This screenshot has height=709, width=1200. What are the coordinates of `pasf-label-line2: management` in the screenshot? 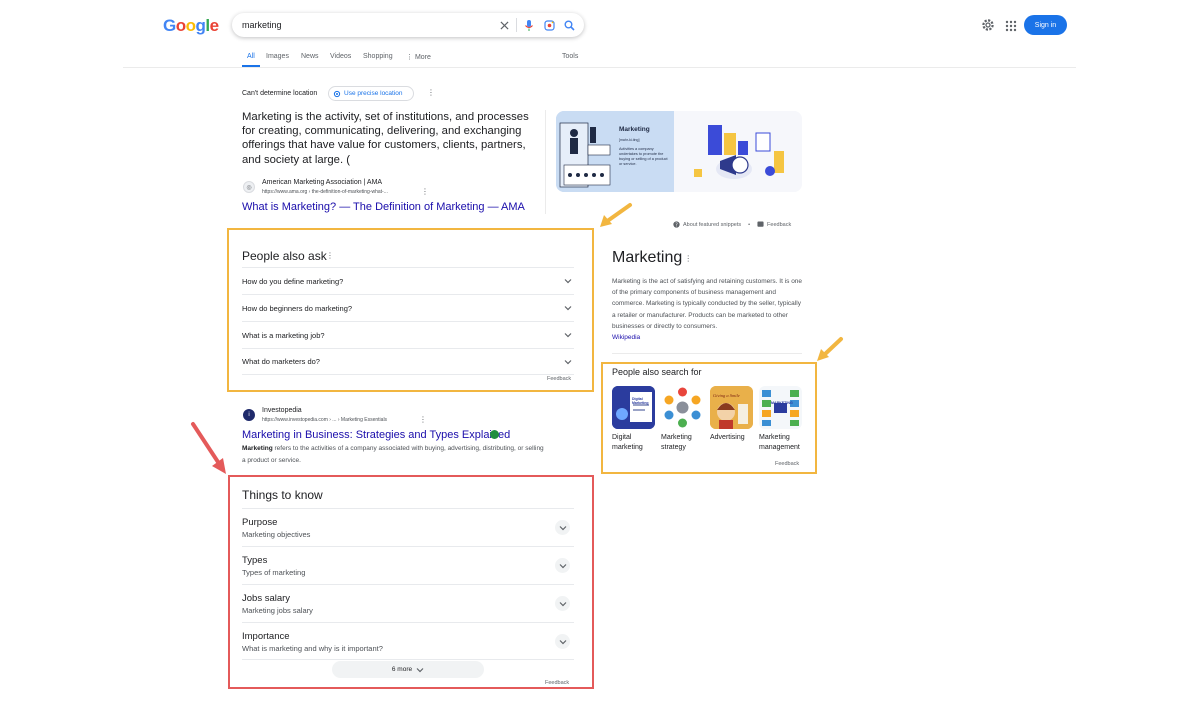 It's located at (779, 447).